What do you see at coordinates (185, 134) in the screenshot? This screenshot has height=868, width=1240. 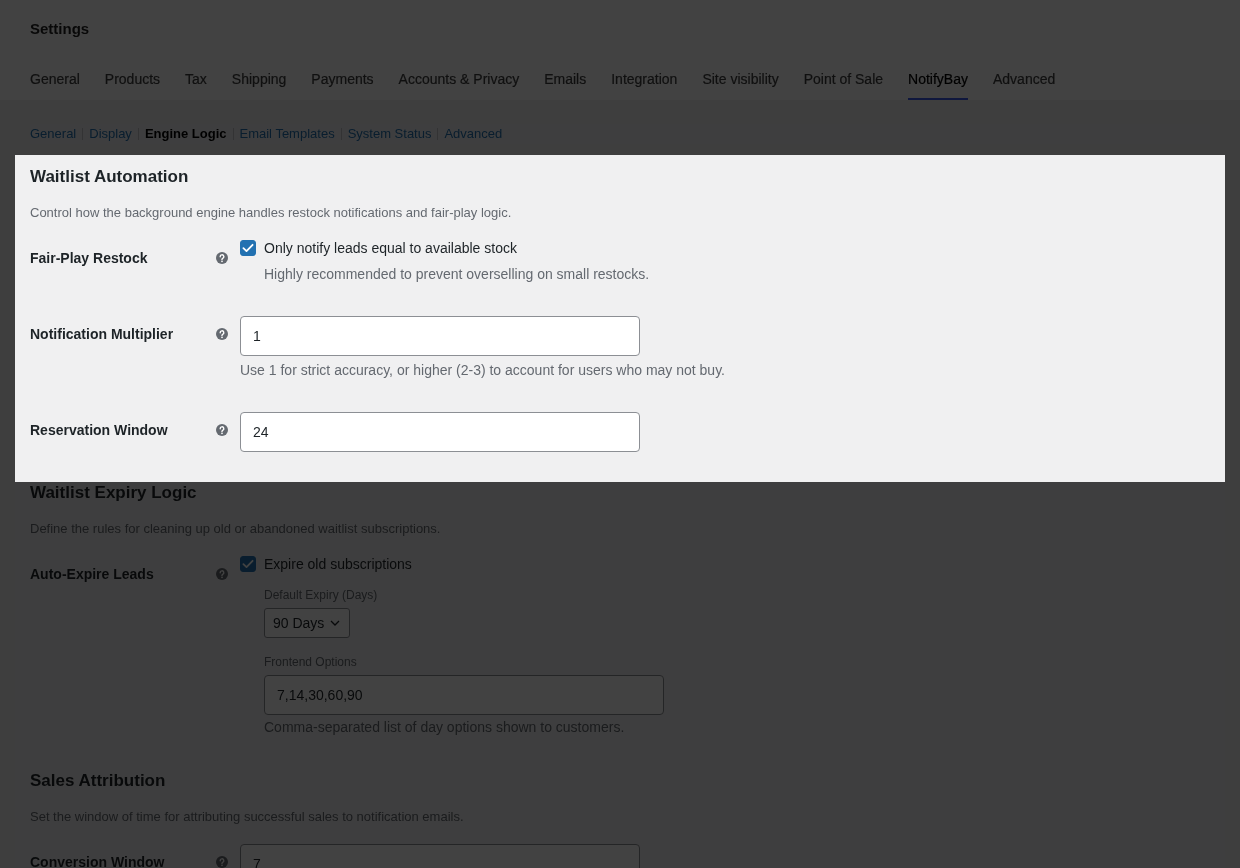 I see `subnav-link: Engine Logic` at bounding box center [185, 134].